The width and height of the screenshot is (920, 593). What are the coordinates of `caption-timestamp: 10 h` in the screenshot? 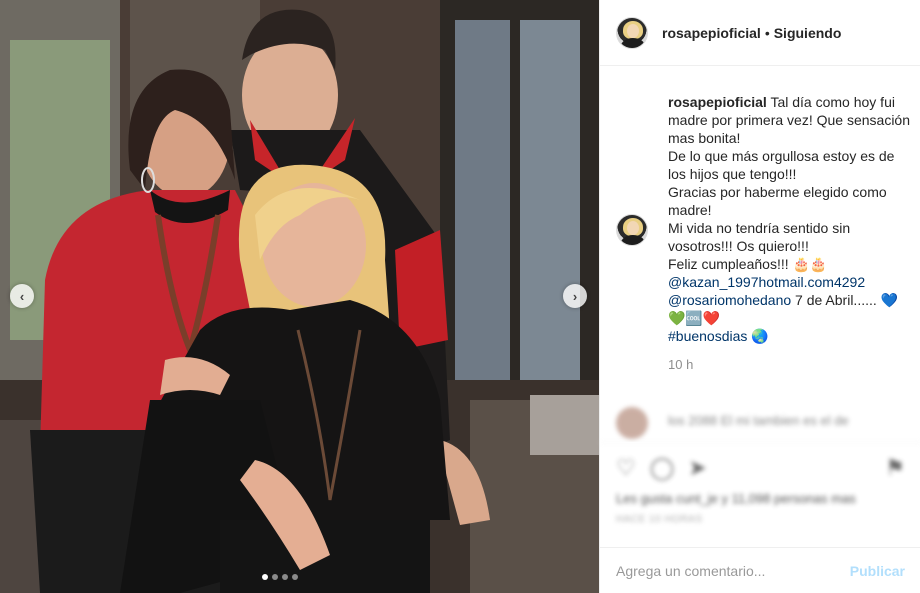 It's located at (680, 364).